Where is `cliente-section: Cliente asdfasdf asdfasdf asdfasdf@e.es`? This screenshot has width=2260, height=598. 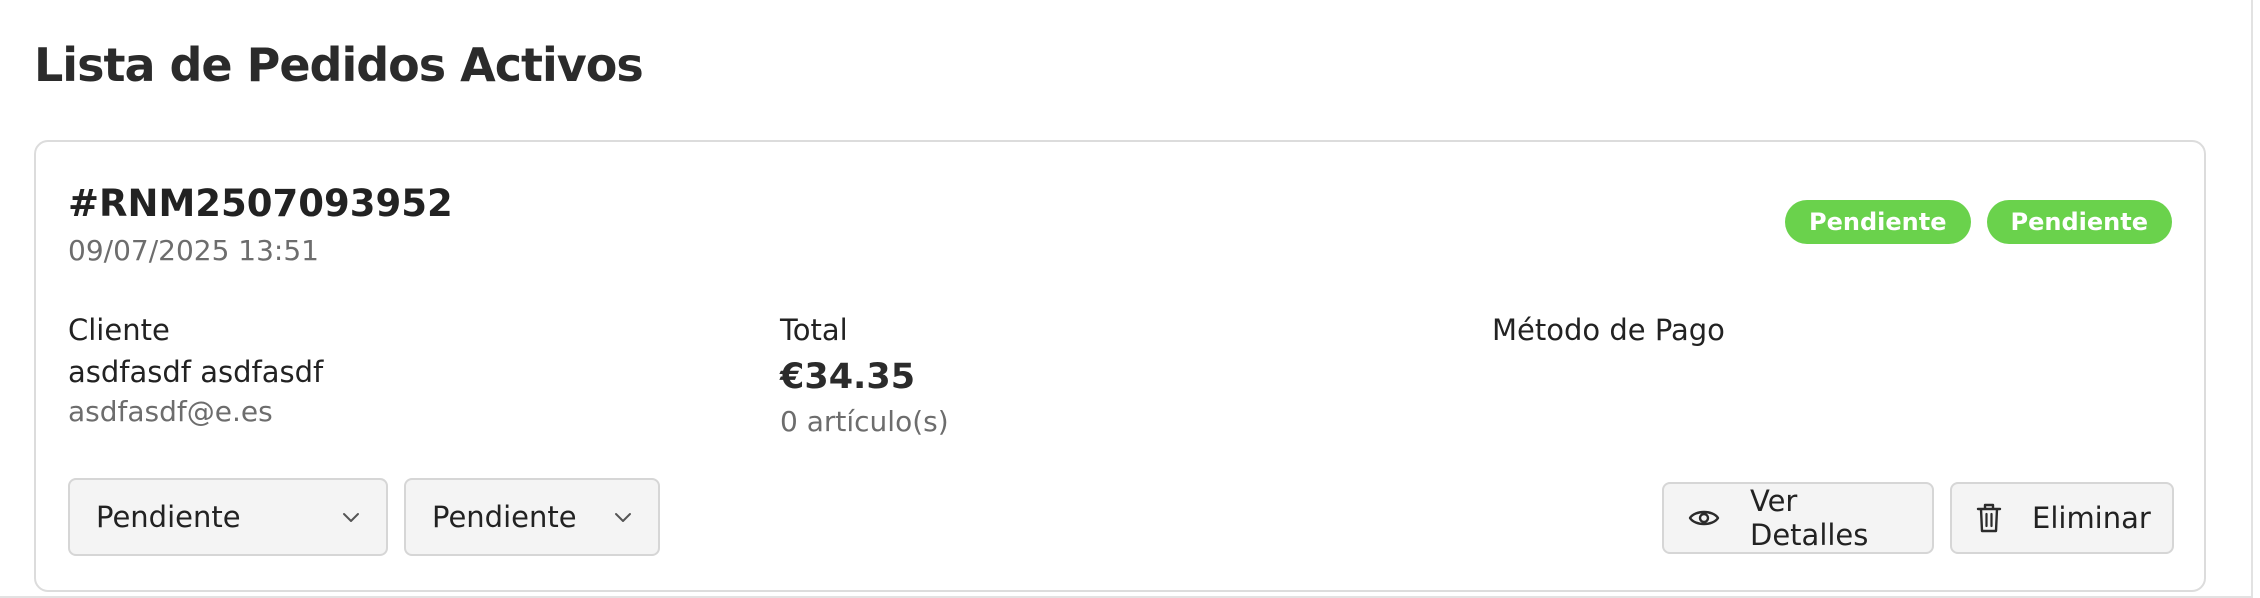
cliente-section: Cliente asdfasdf asdfasdf asdfasdf@e.es is located at coordinates (195, 371).